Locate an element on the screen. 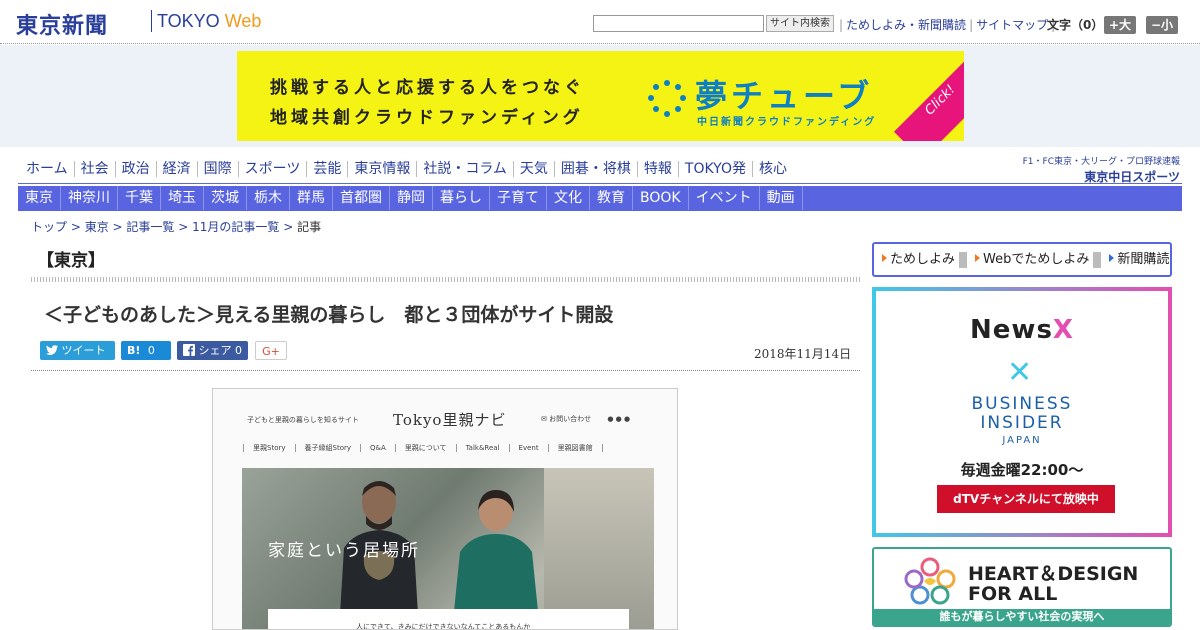 The image size is (1200, 630). google-plus-button: G+ is located at coordinates (271, 350).